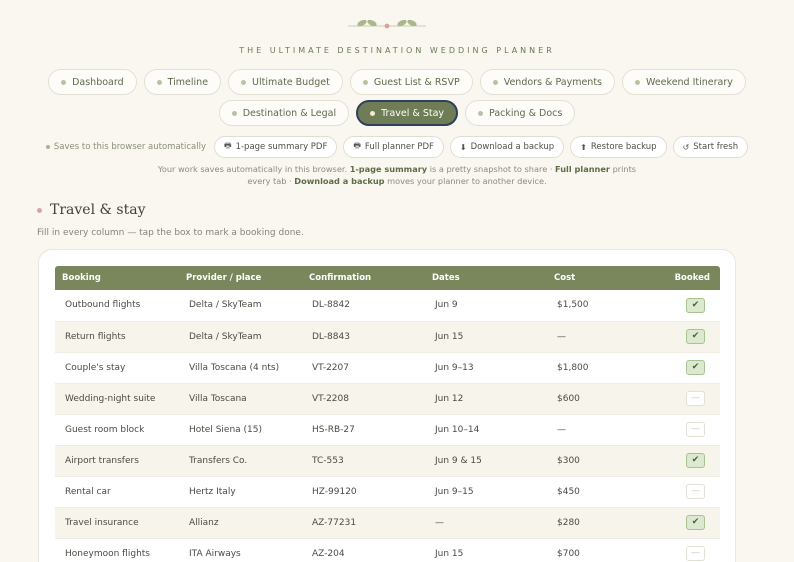 The width and height of the screenshot is (794, 562). I want to click on cell-confirmation: VT-2207, so click(363, 368).